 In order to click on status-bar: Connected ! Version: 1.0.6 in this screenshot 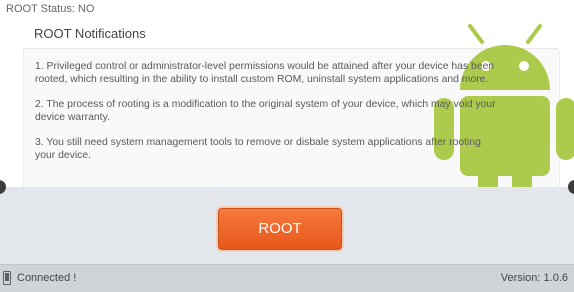, I will do `click(287, 278)`.